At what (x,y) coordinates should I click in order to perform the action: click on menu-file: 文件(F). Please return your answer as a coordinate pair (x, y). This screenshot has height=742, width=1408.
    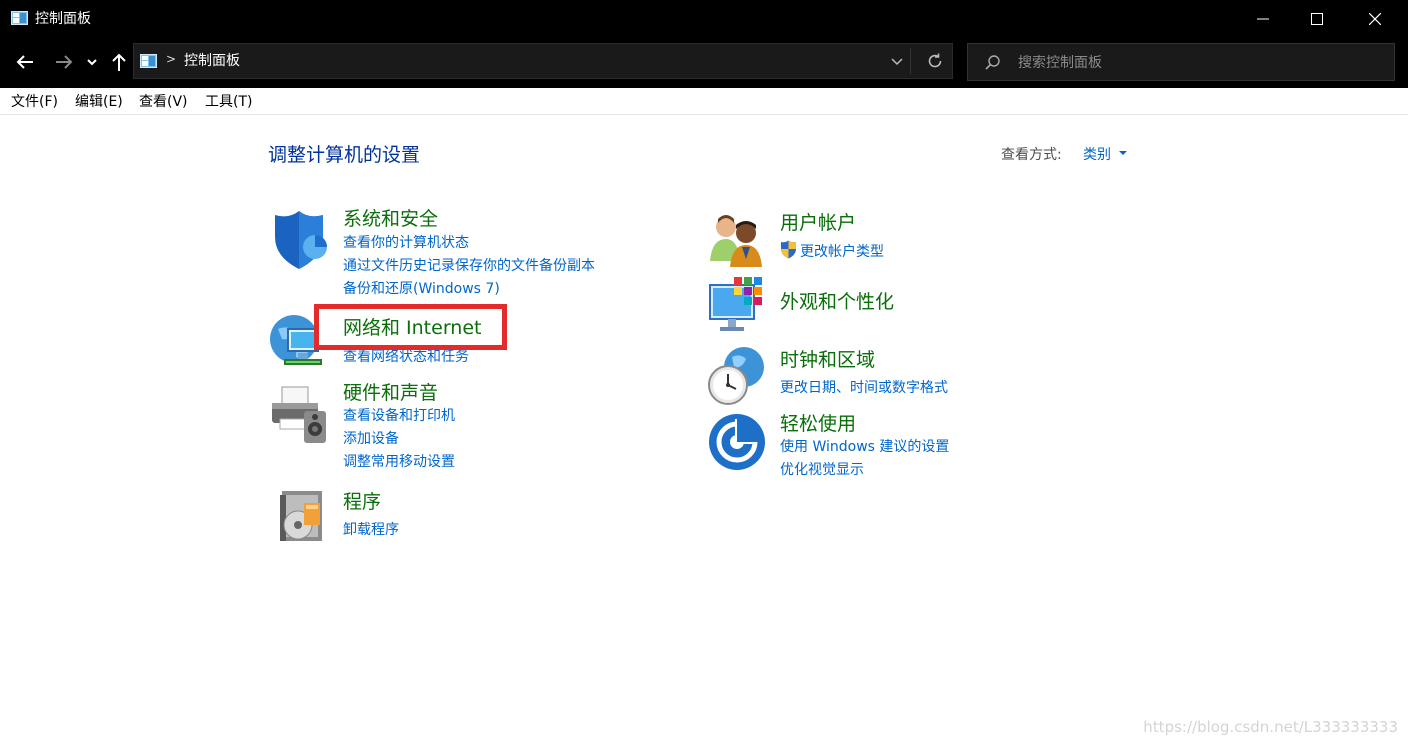
    Looking at the image, I should click on (34, 102).